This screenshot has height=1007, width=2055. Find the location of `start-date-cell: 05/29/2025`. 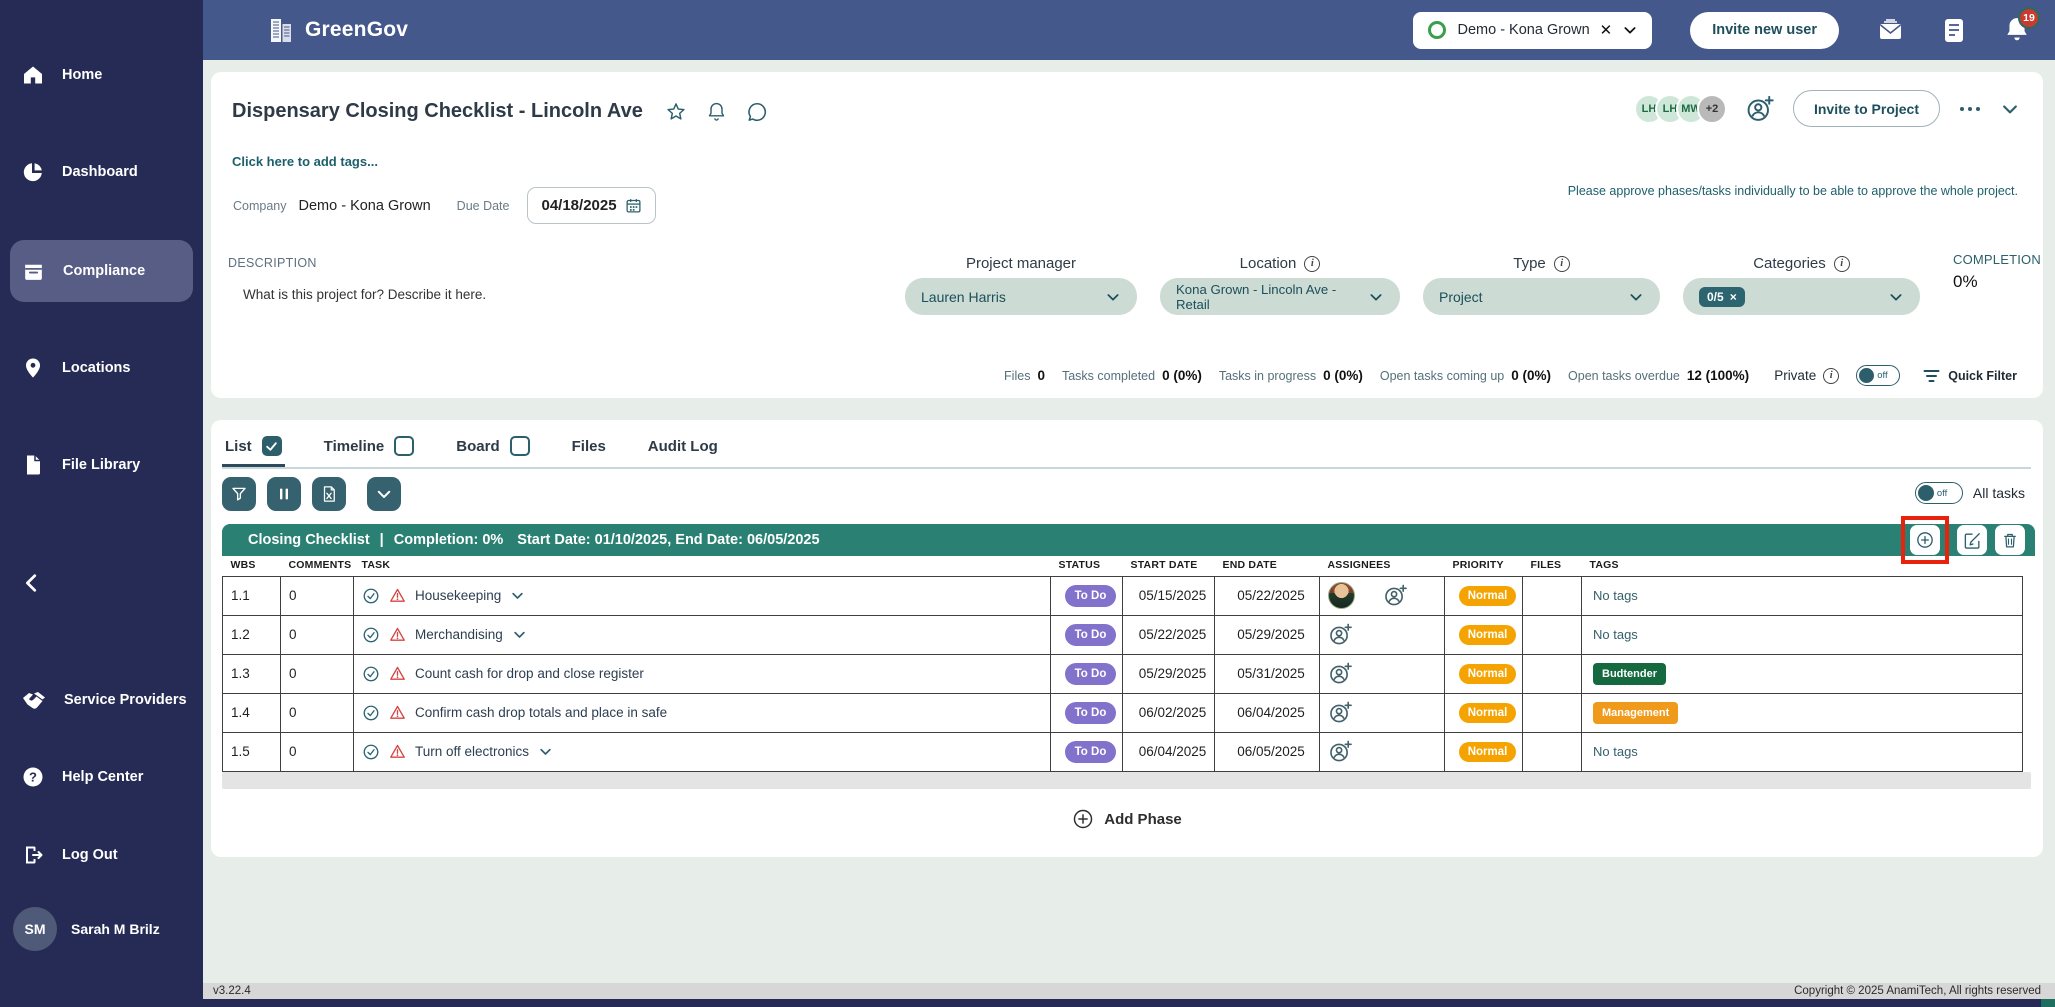

start-date-cell: 05/29/2025 is located at coordinates (1168, 673).